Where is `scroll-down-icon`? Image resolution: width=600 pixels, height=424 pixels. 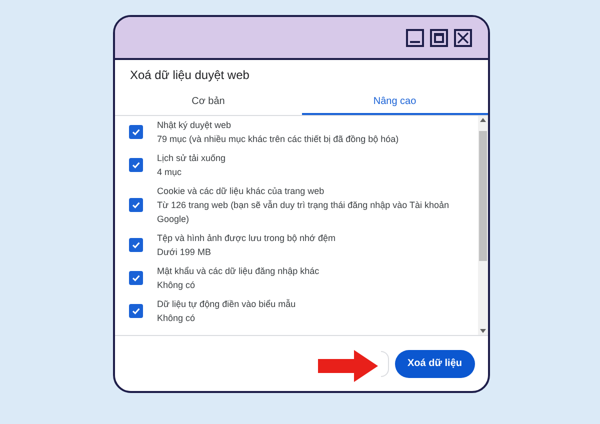 scroll-down-icon is located at coordinates (483, 331).